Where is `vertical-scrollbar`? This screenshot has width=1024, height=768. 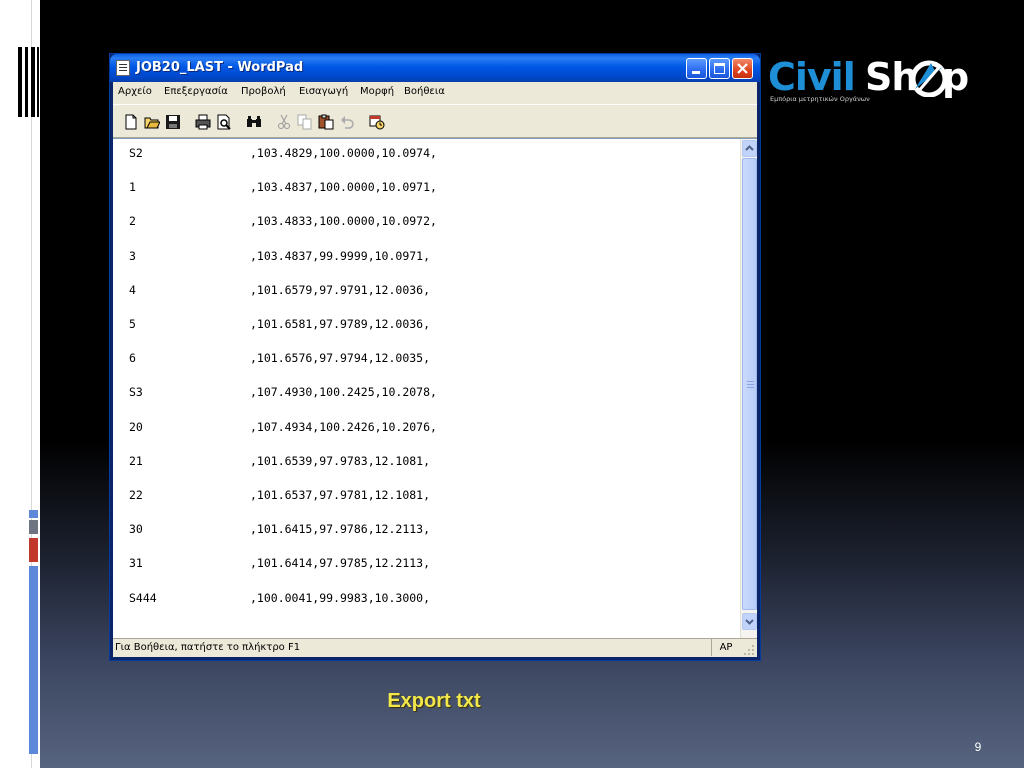
vertical-scrollbar is located at coordinates (748, 389).